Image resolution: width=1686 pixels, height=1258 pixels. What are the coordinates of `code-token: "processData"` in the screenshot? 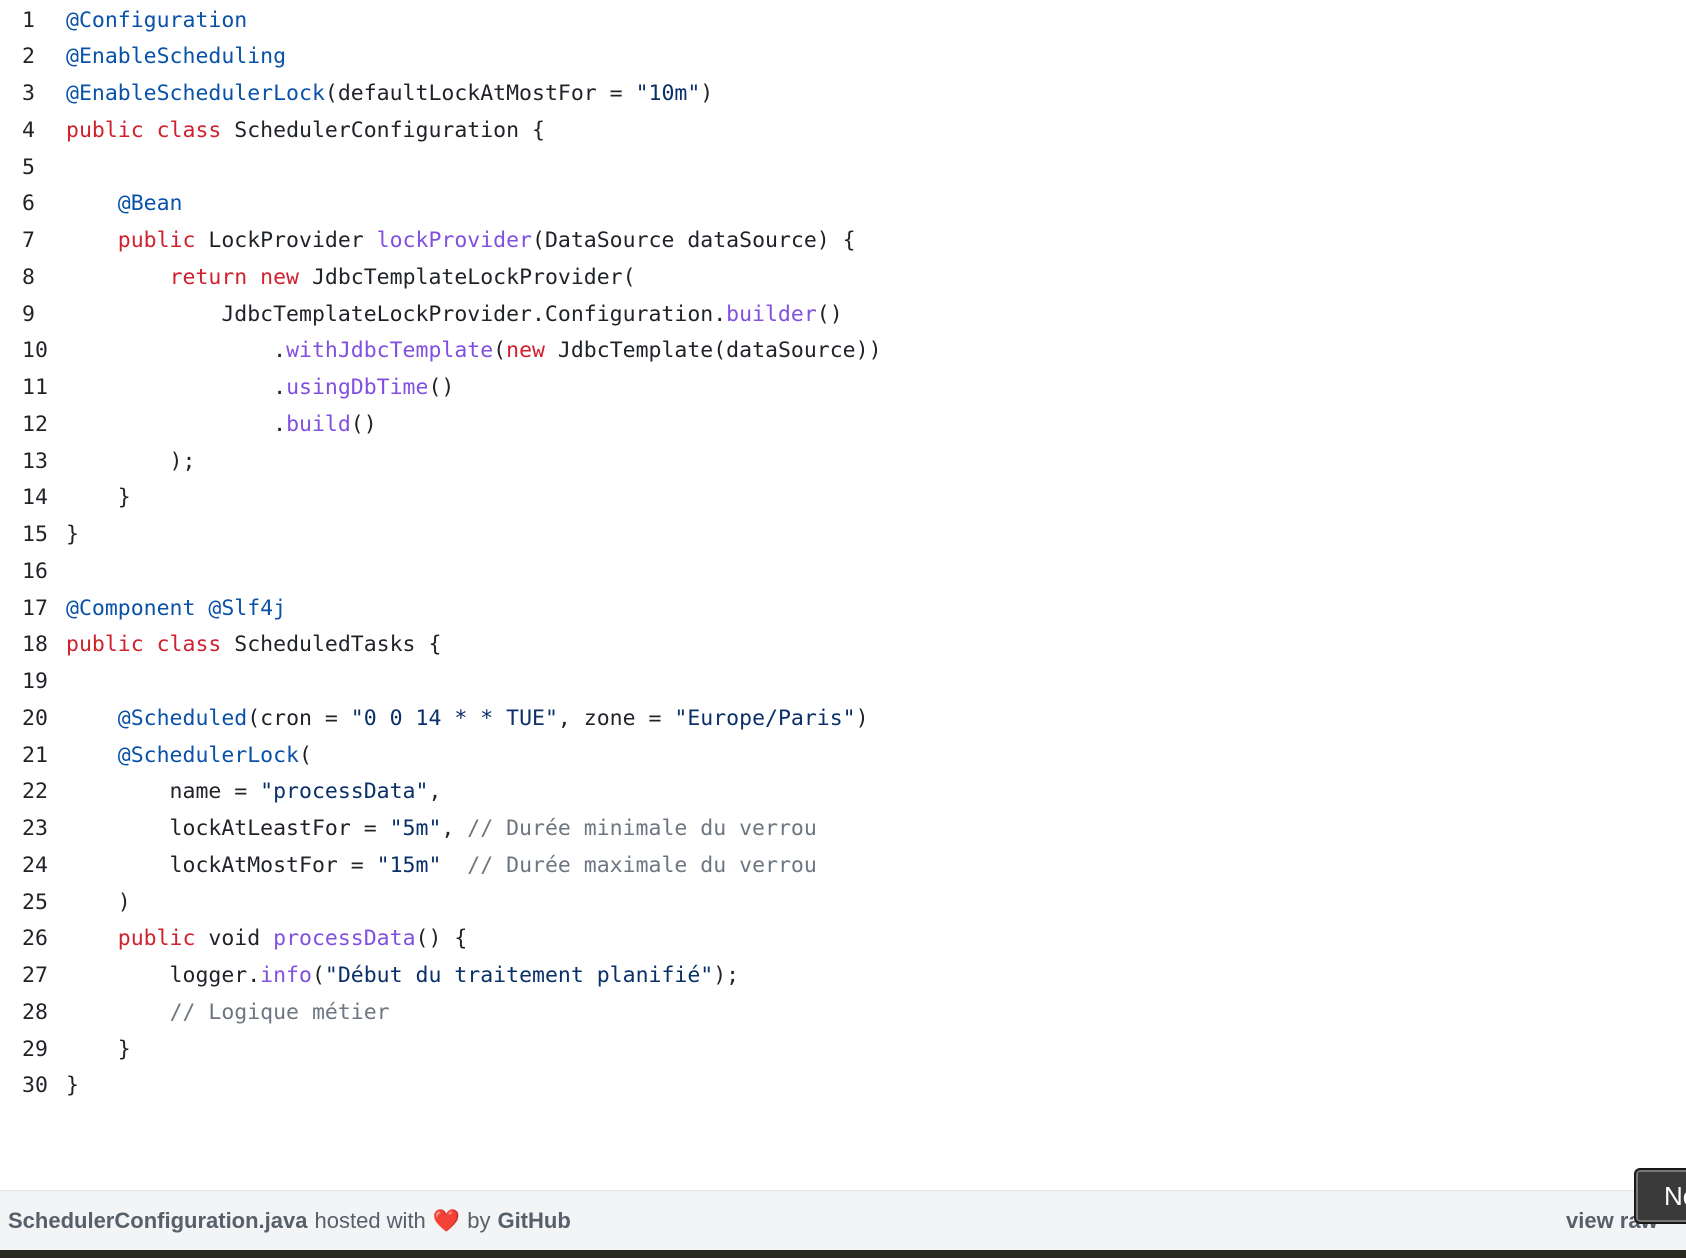 It's located at (344, 792).